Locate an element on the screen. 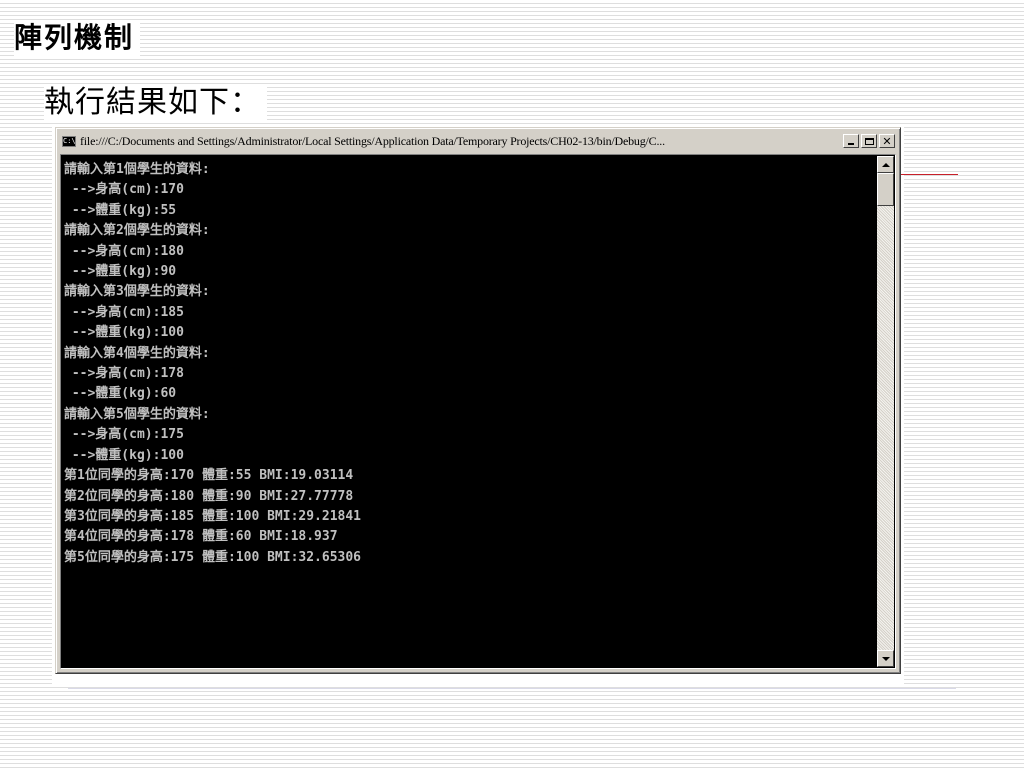 The width and height of the screenshot is (1024, 768). maximize-button is located at coordinates (869, 141).